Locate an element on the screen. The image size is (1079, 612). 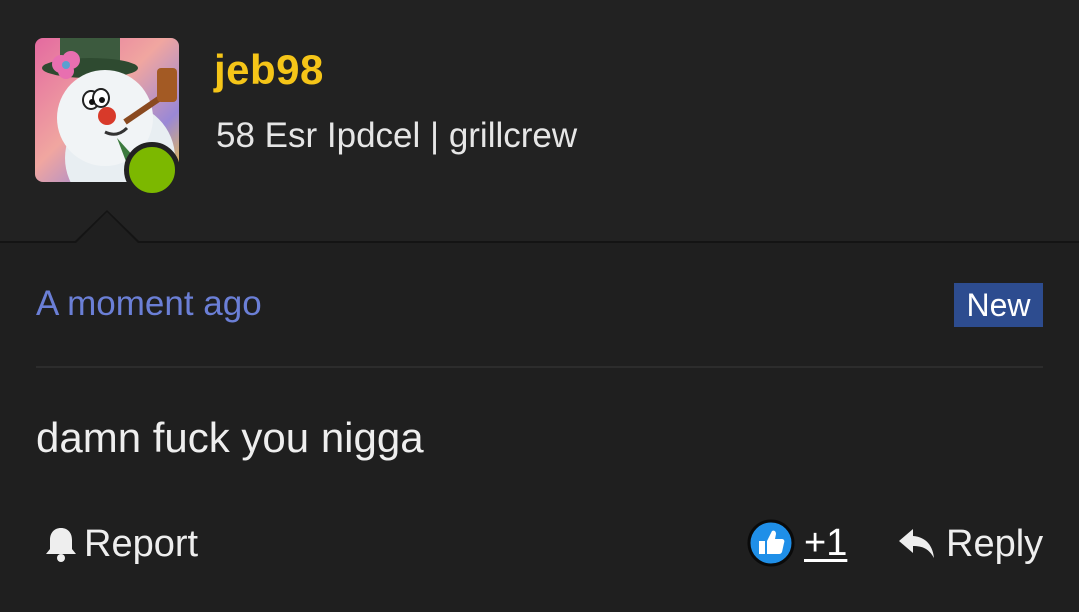
header-divider is located at coordinates (539, 242).